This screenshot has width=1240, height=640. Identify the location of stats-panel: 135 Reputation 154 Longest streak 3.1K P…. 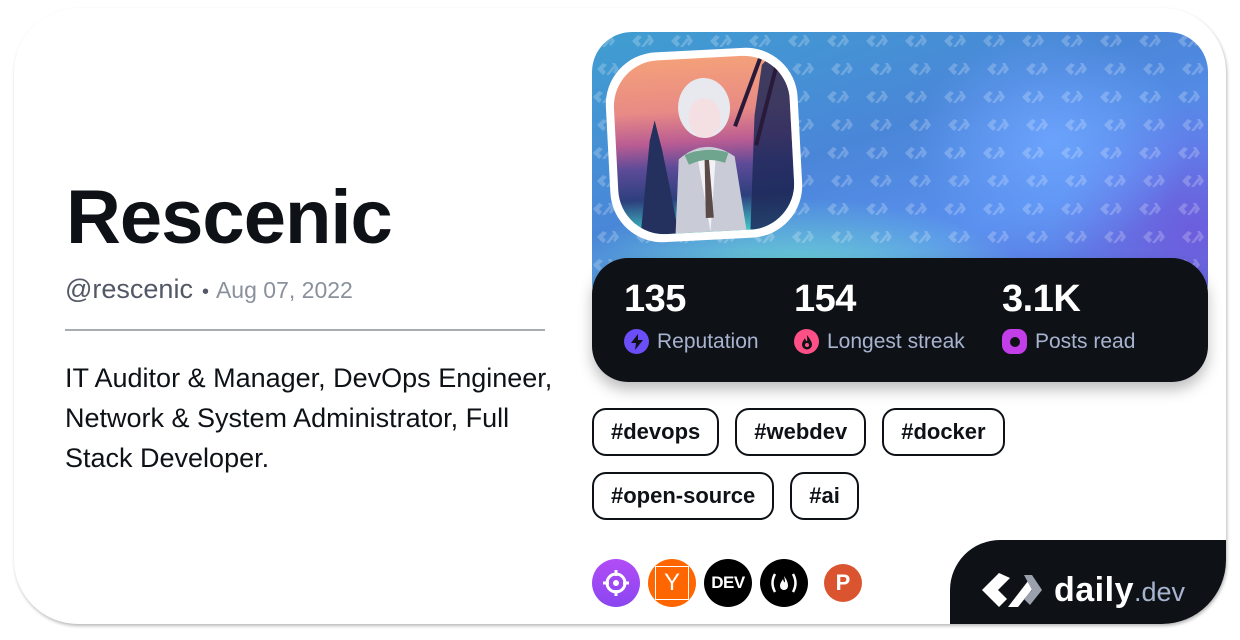
(900, 320).